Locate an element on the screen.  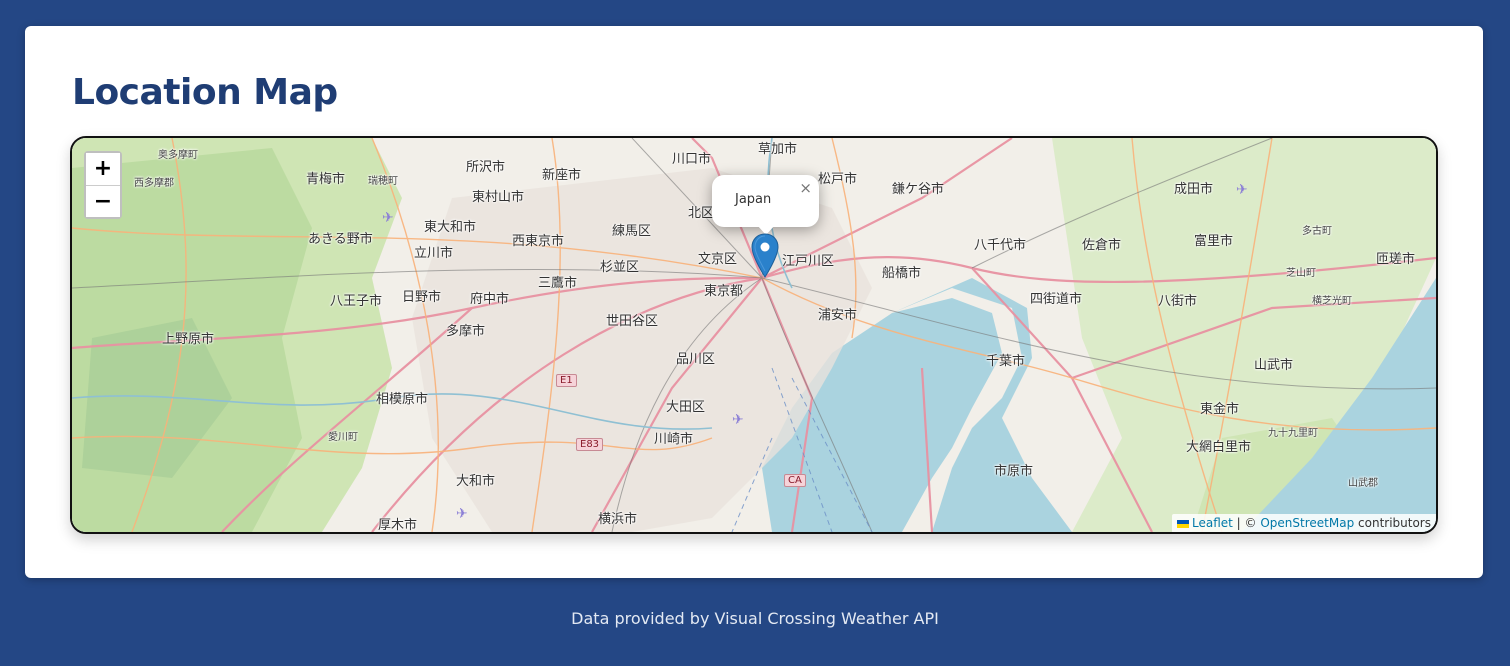
map-label: 西東京市 is located at coordinates (538, 241).